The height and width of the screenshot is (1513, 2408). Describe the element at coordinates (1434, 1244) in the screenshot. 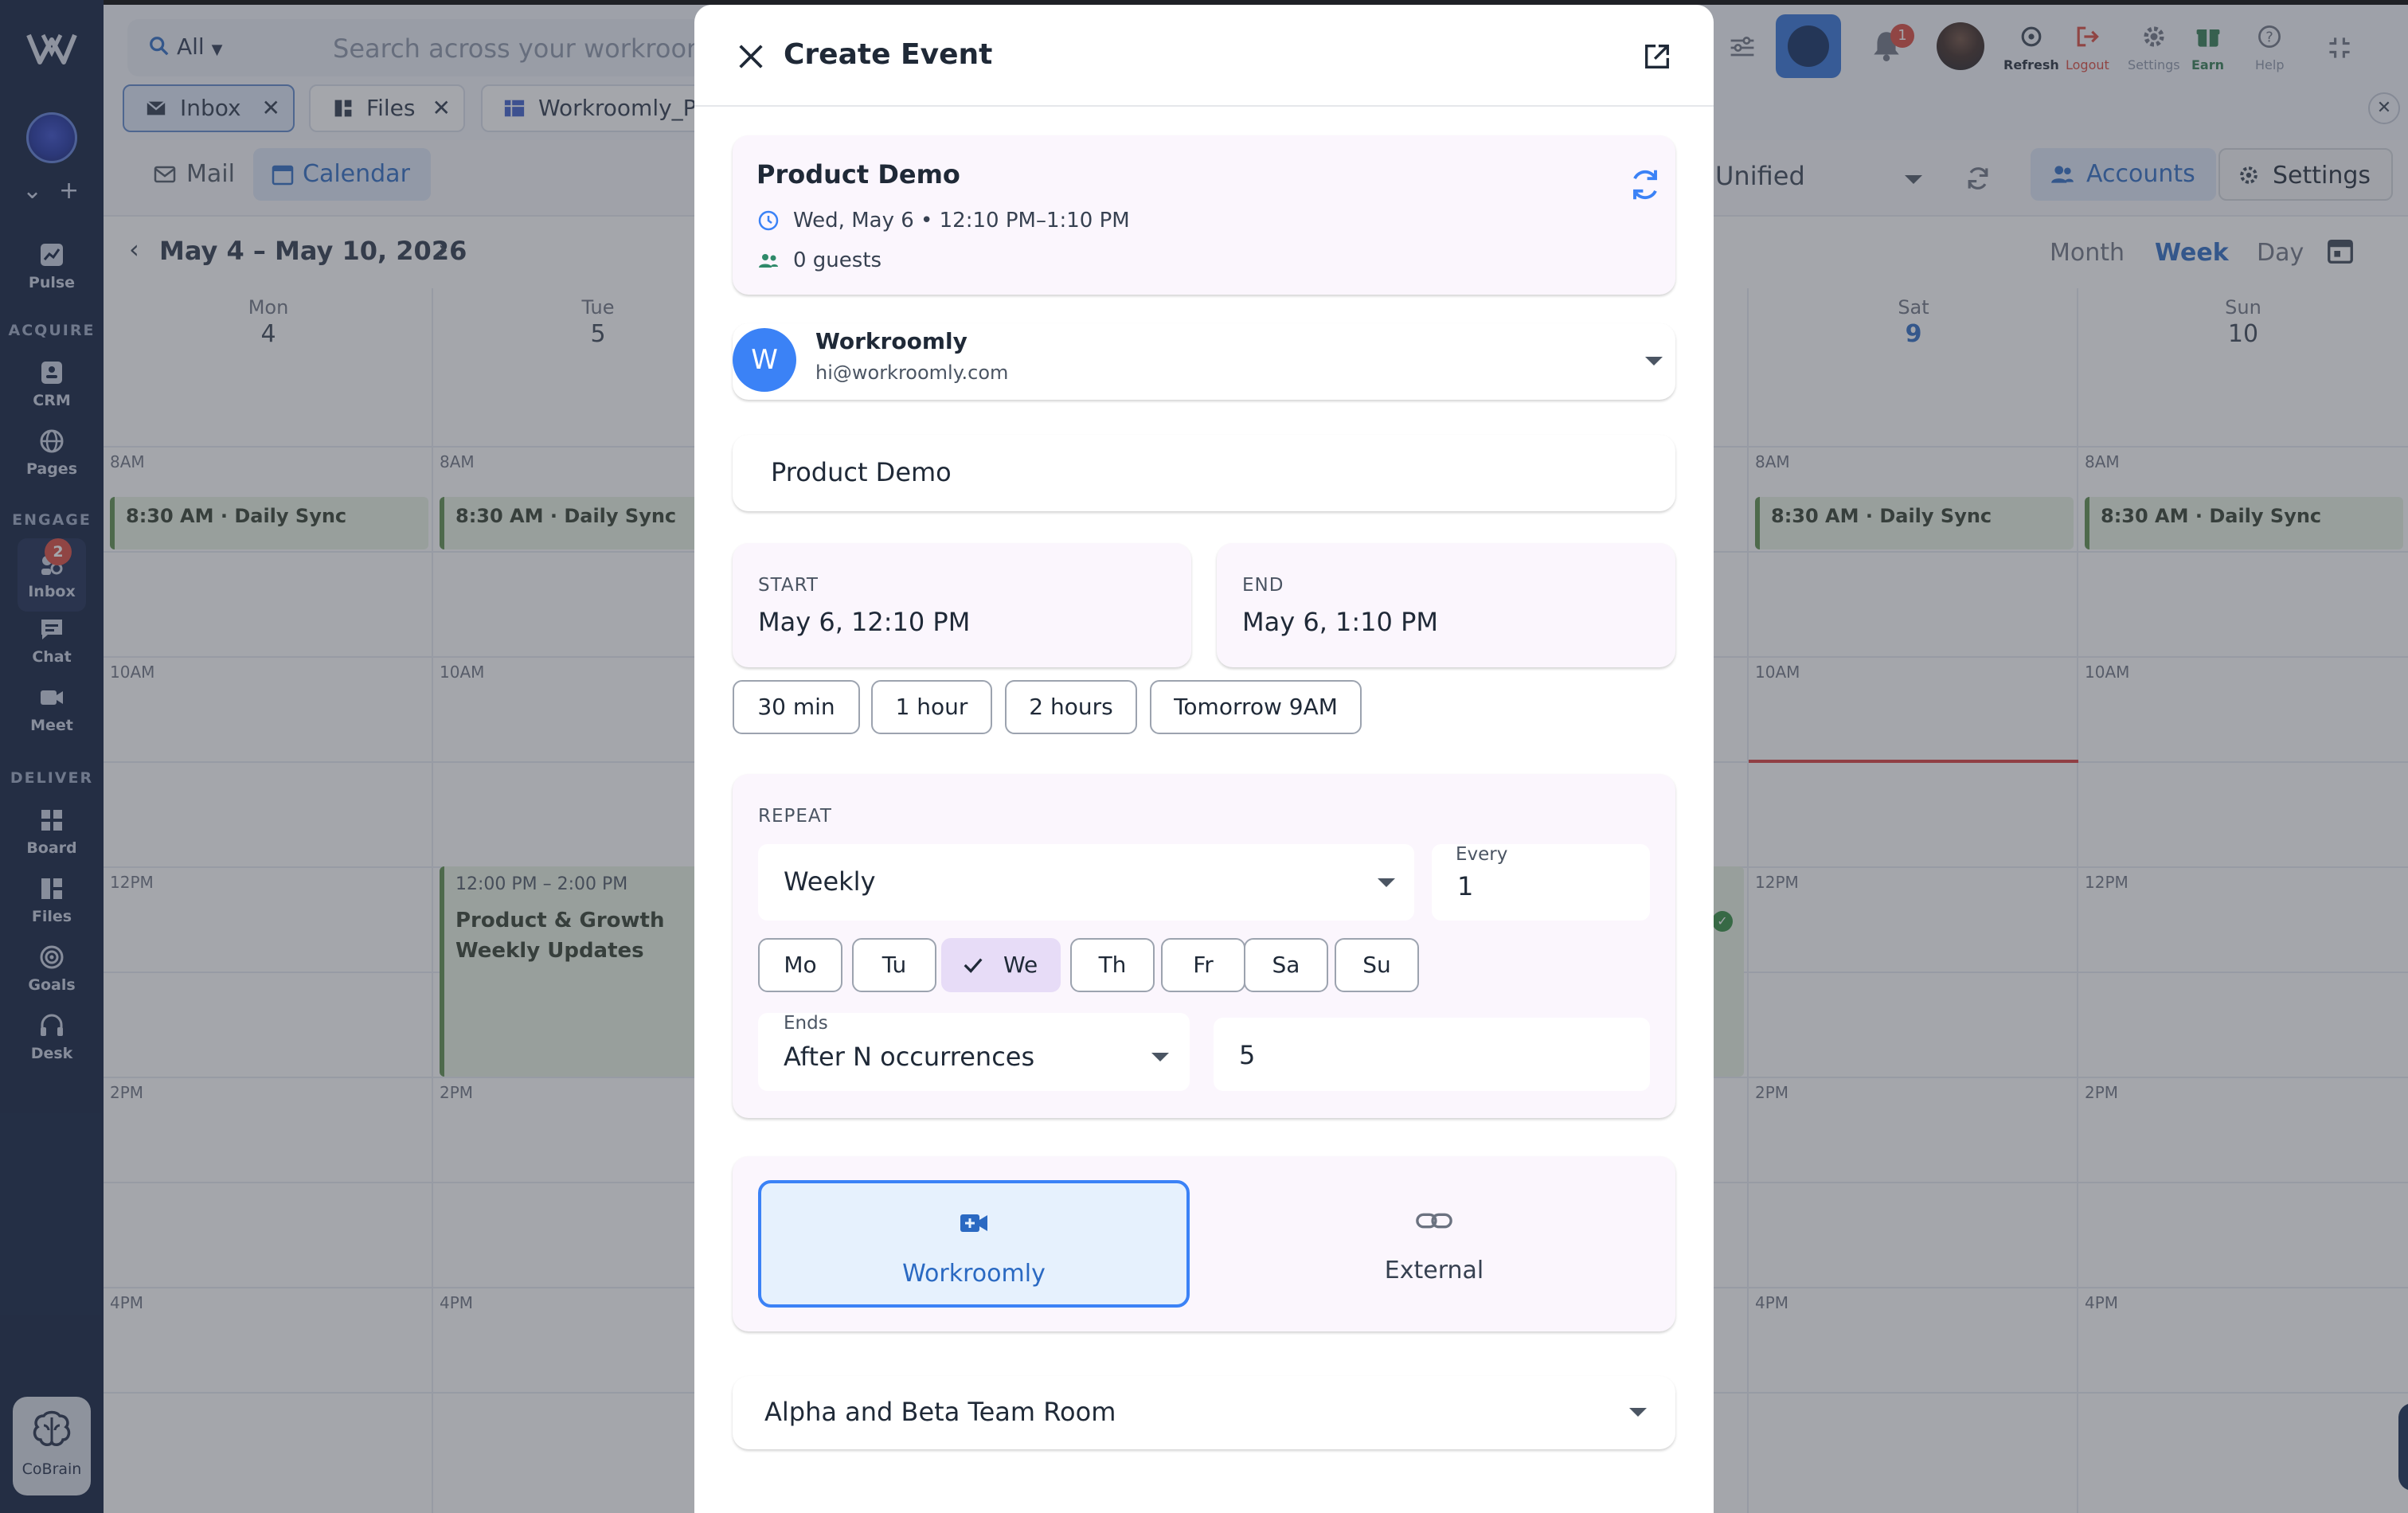

I see `provider-external-option: External` at that location.